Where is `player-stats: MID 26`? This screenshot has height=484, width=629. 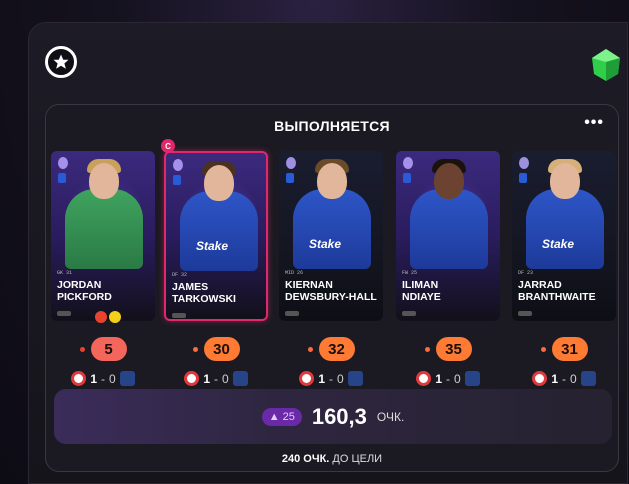
player-stats: MID 26 is located at coordinates (294, 273).